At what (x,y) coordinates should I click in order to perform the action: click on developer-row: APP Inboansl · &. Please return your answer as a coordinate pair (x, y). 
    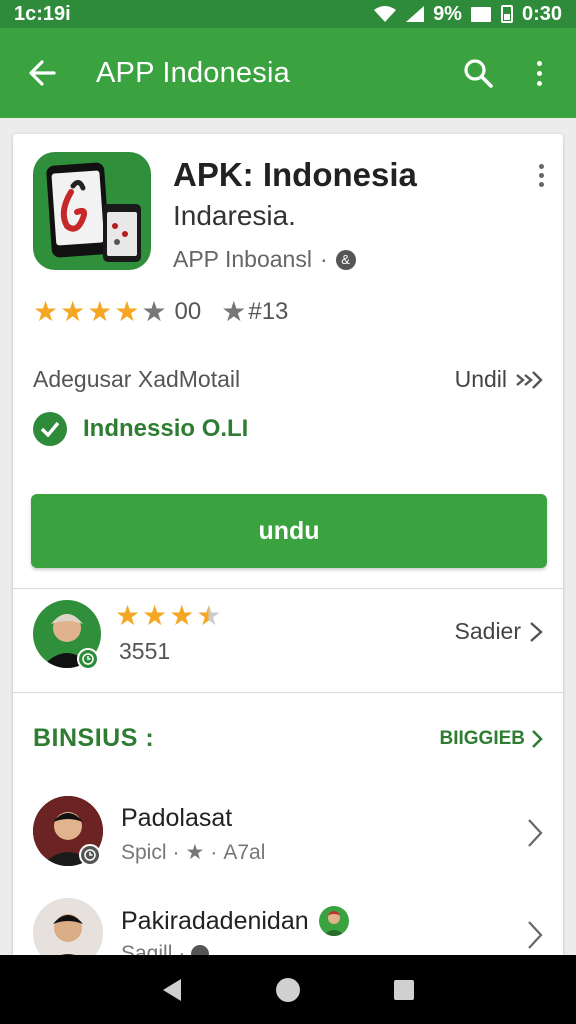
    Looking at the image, I should click on (264, 259).